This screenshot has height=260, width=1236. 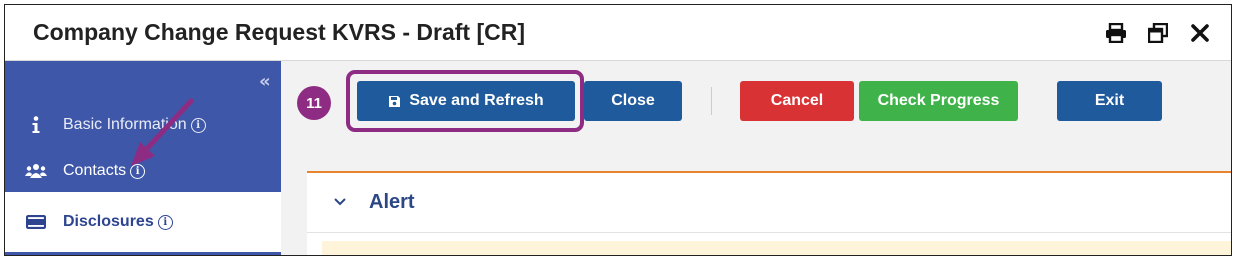 I want to click on sidebar-item-disclosures: Disclosures i, so click(x=143, y=222).